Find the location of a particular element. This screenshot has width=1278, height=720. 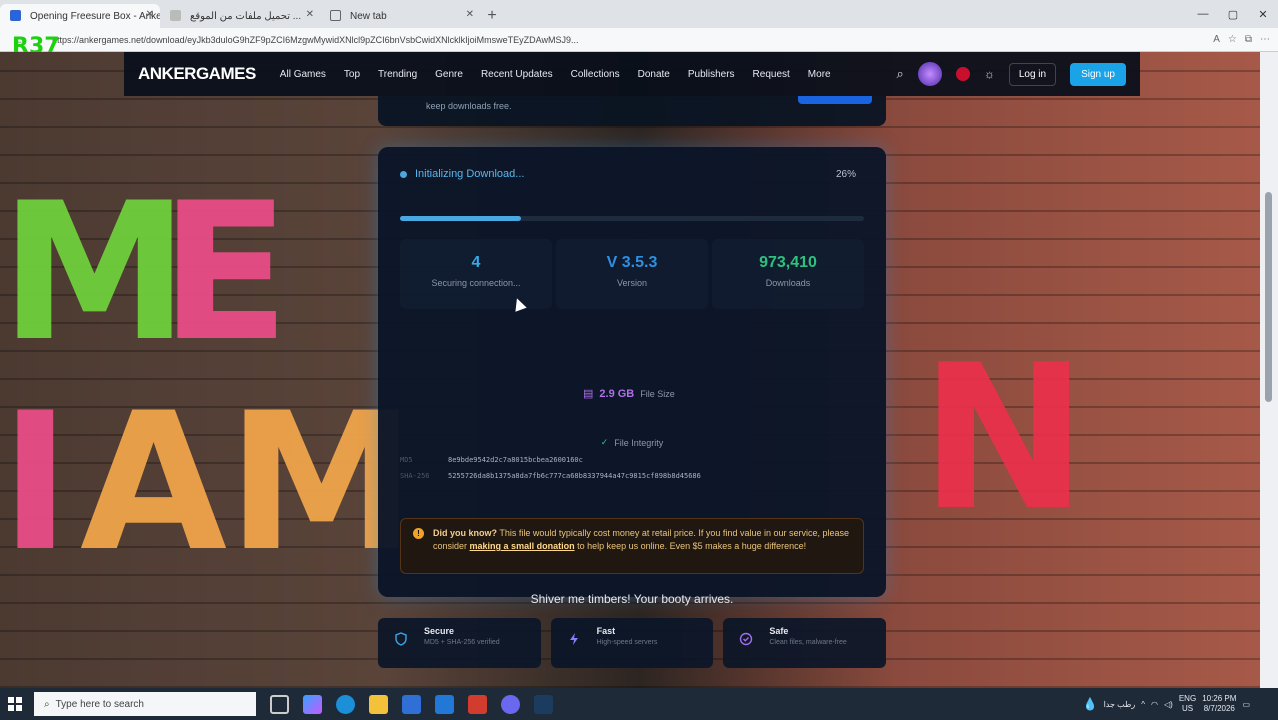

toolbar-icons: A ☆ ⧉ ⋯ is located at coordinates (1245, 39).